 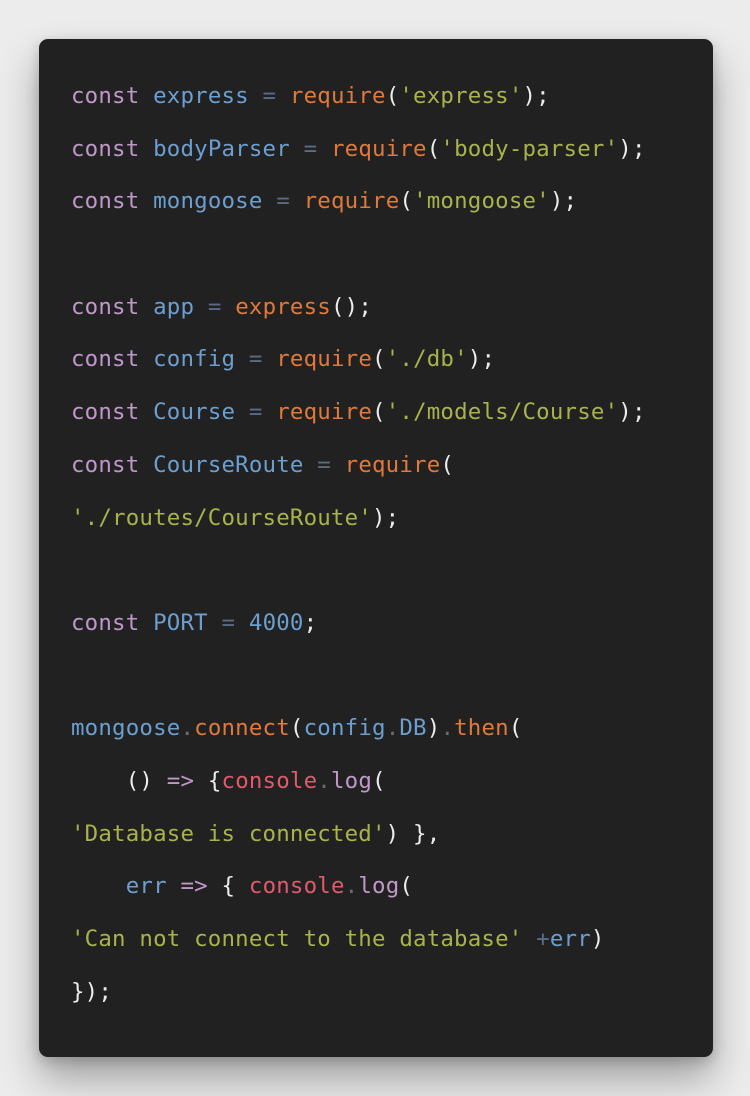 What do you see at coordinates (269, 780) in the screenshot?
I see `code-token: console` at bounding box center [269, 780].